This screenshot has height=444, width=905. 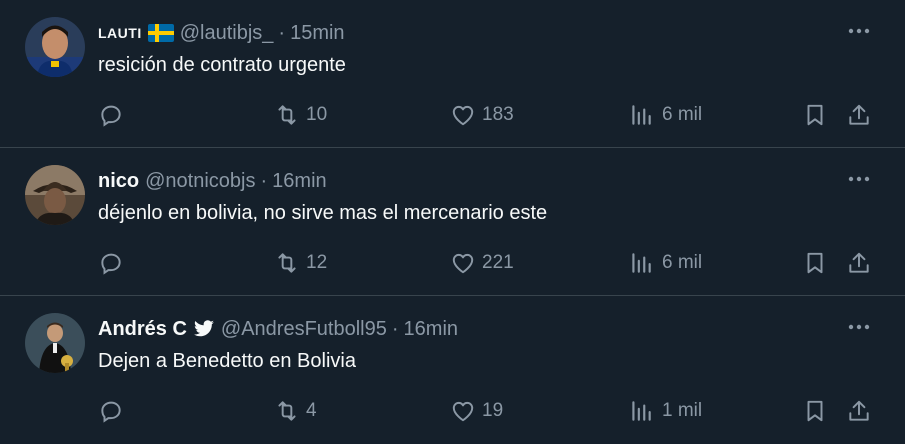 What do you see at coordinates (304, 329) in the screenshot?
I see `username: @AndresFutboll95` at bounding box center [304, 329].